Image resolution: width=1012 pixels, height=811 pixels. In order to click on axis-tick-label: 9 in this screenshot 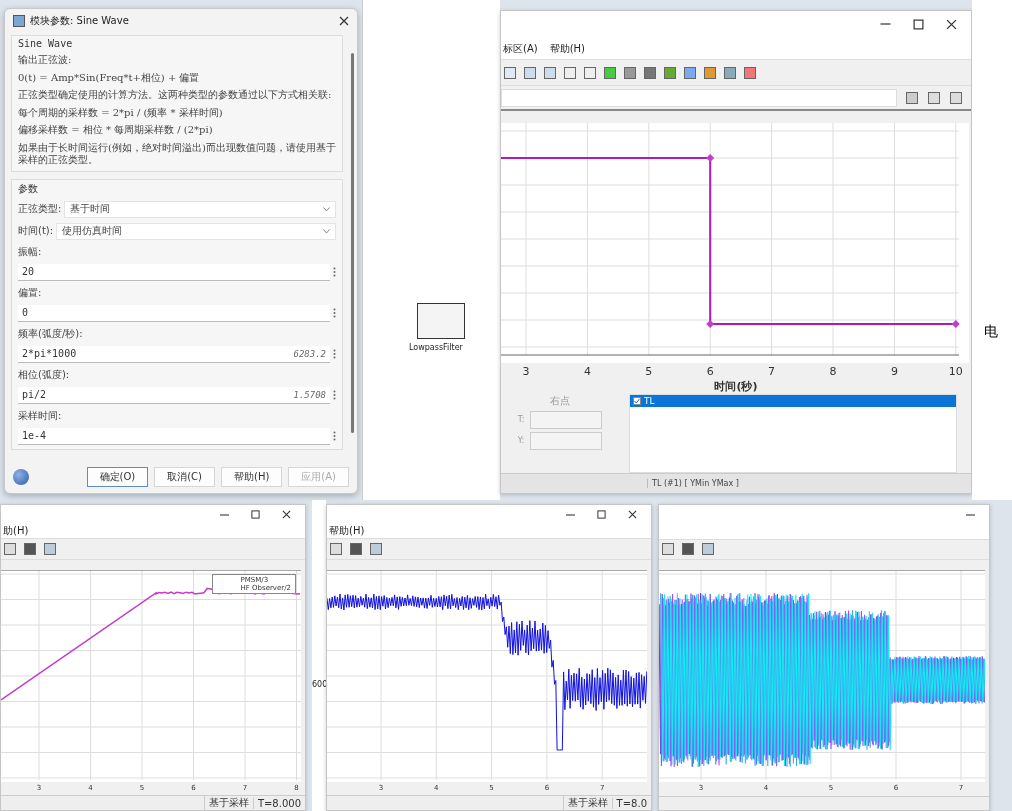, I will do `click(894, 372)`.